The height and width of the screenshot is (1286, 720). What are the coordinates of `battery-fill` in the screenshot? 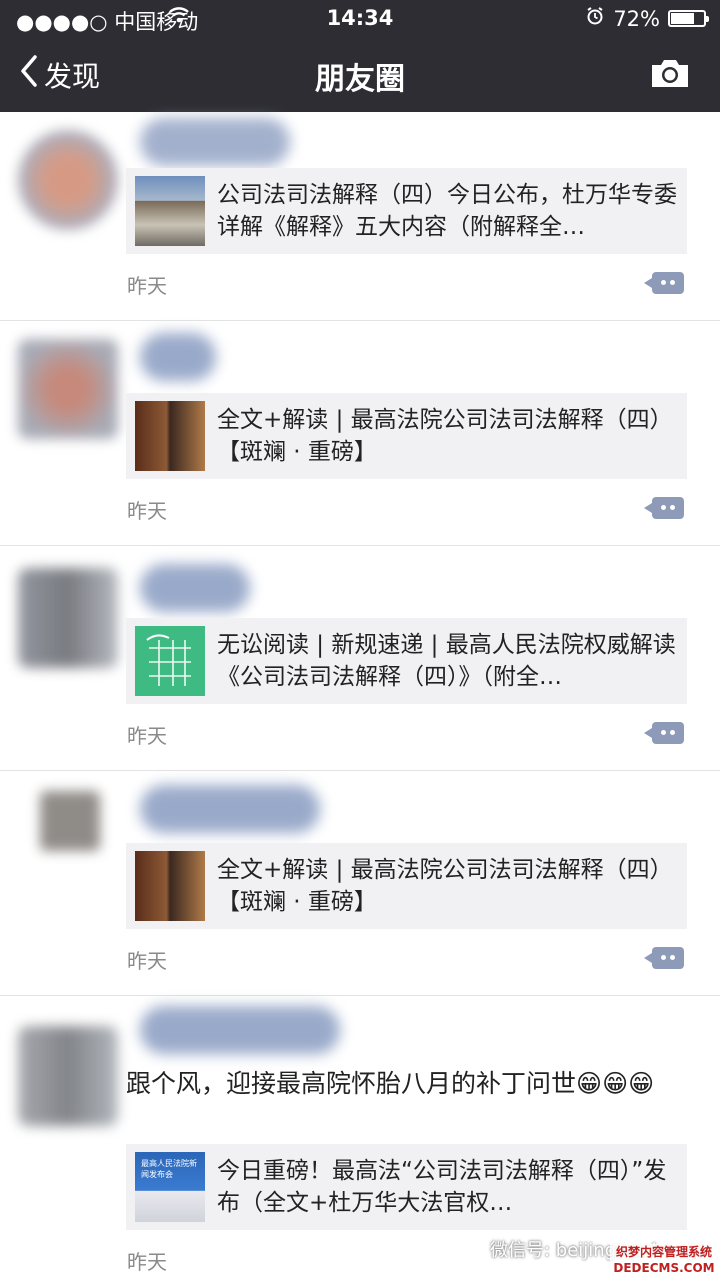 It's located at (682, 18).